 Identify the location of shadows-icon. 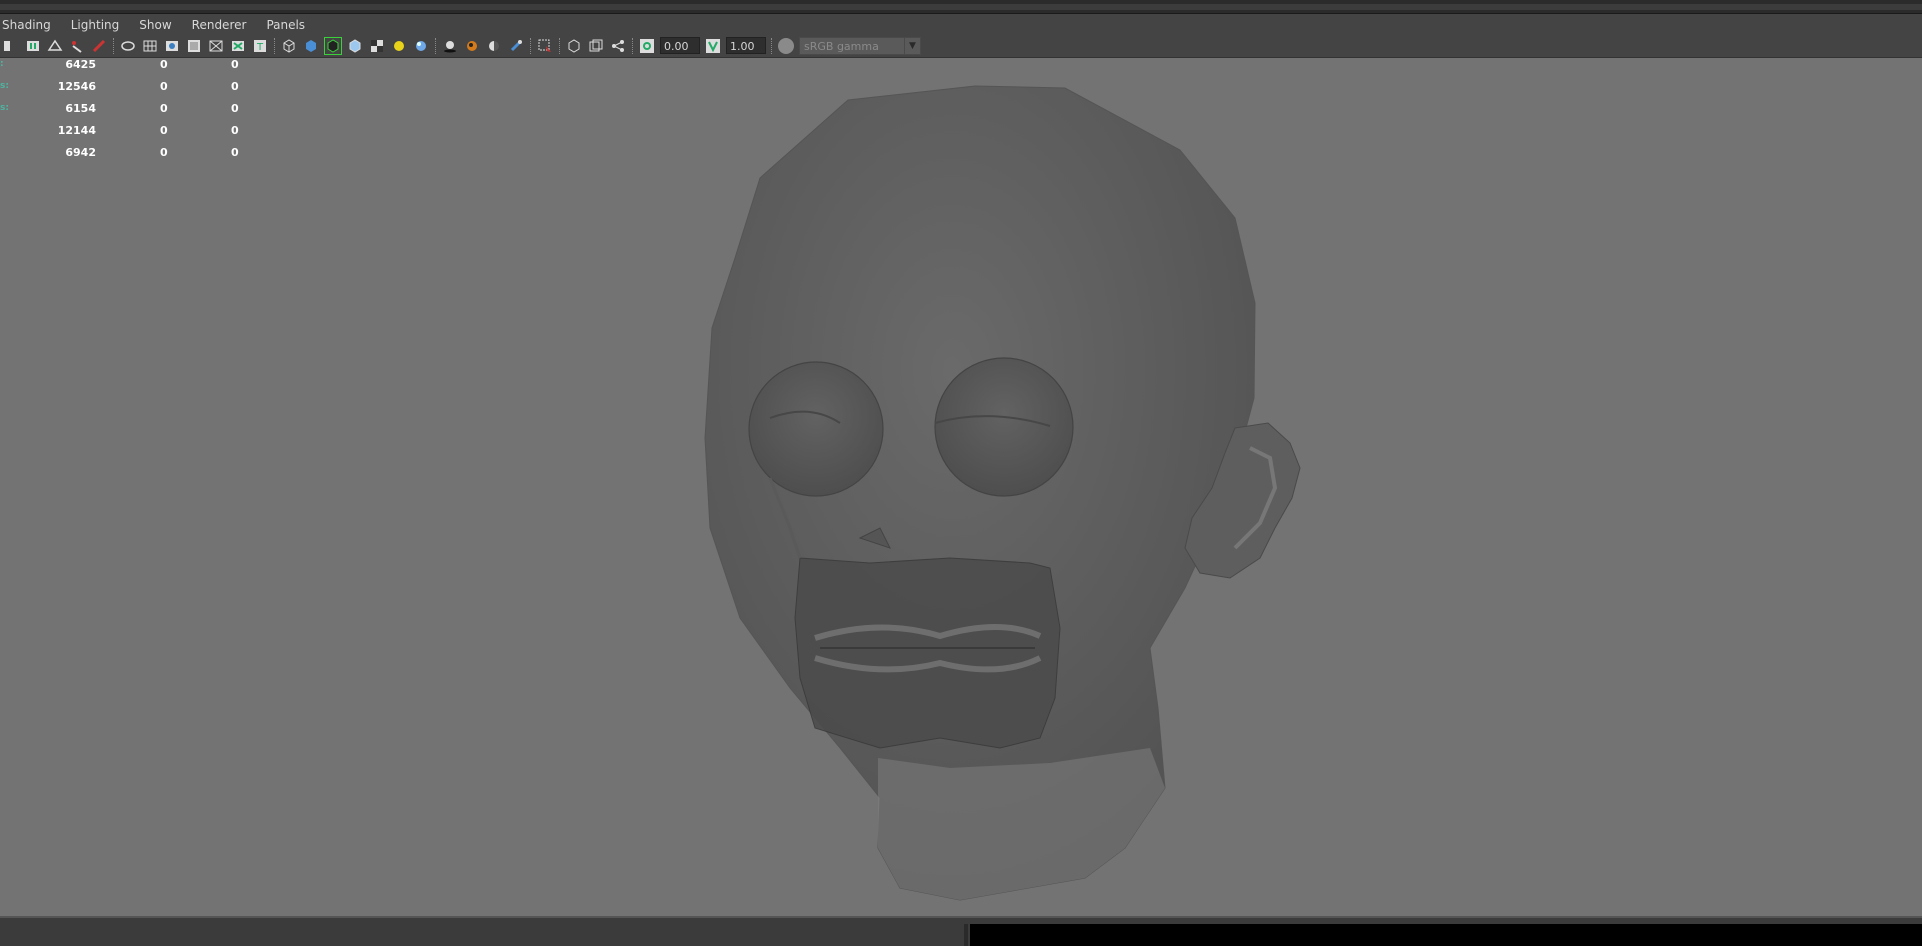
(450, 46).